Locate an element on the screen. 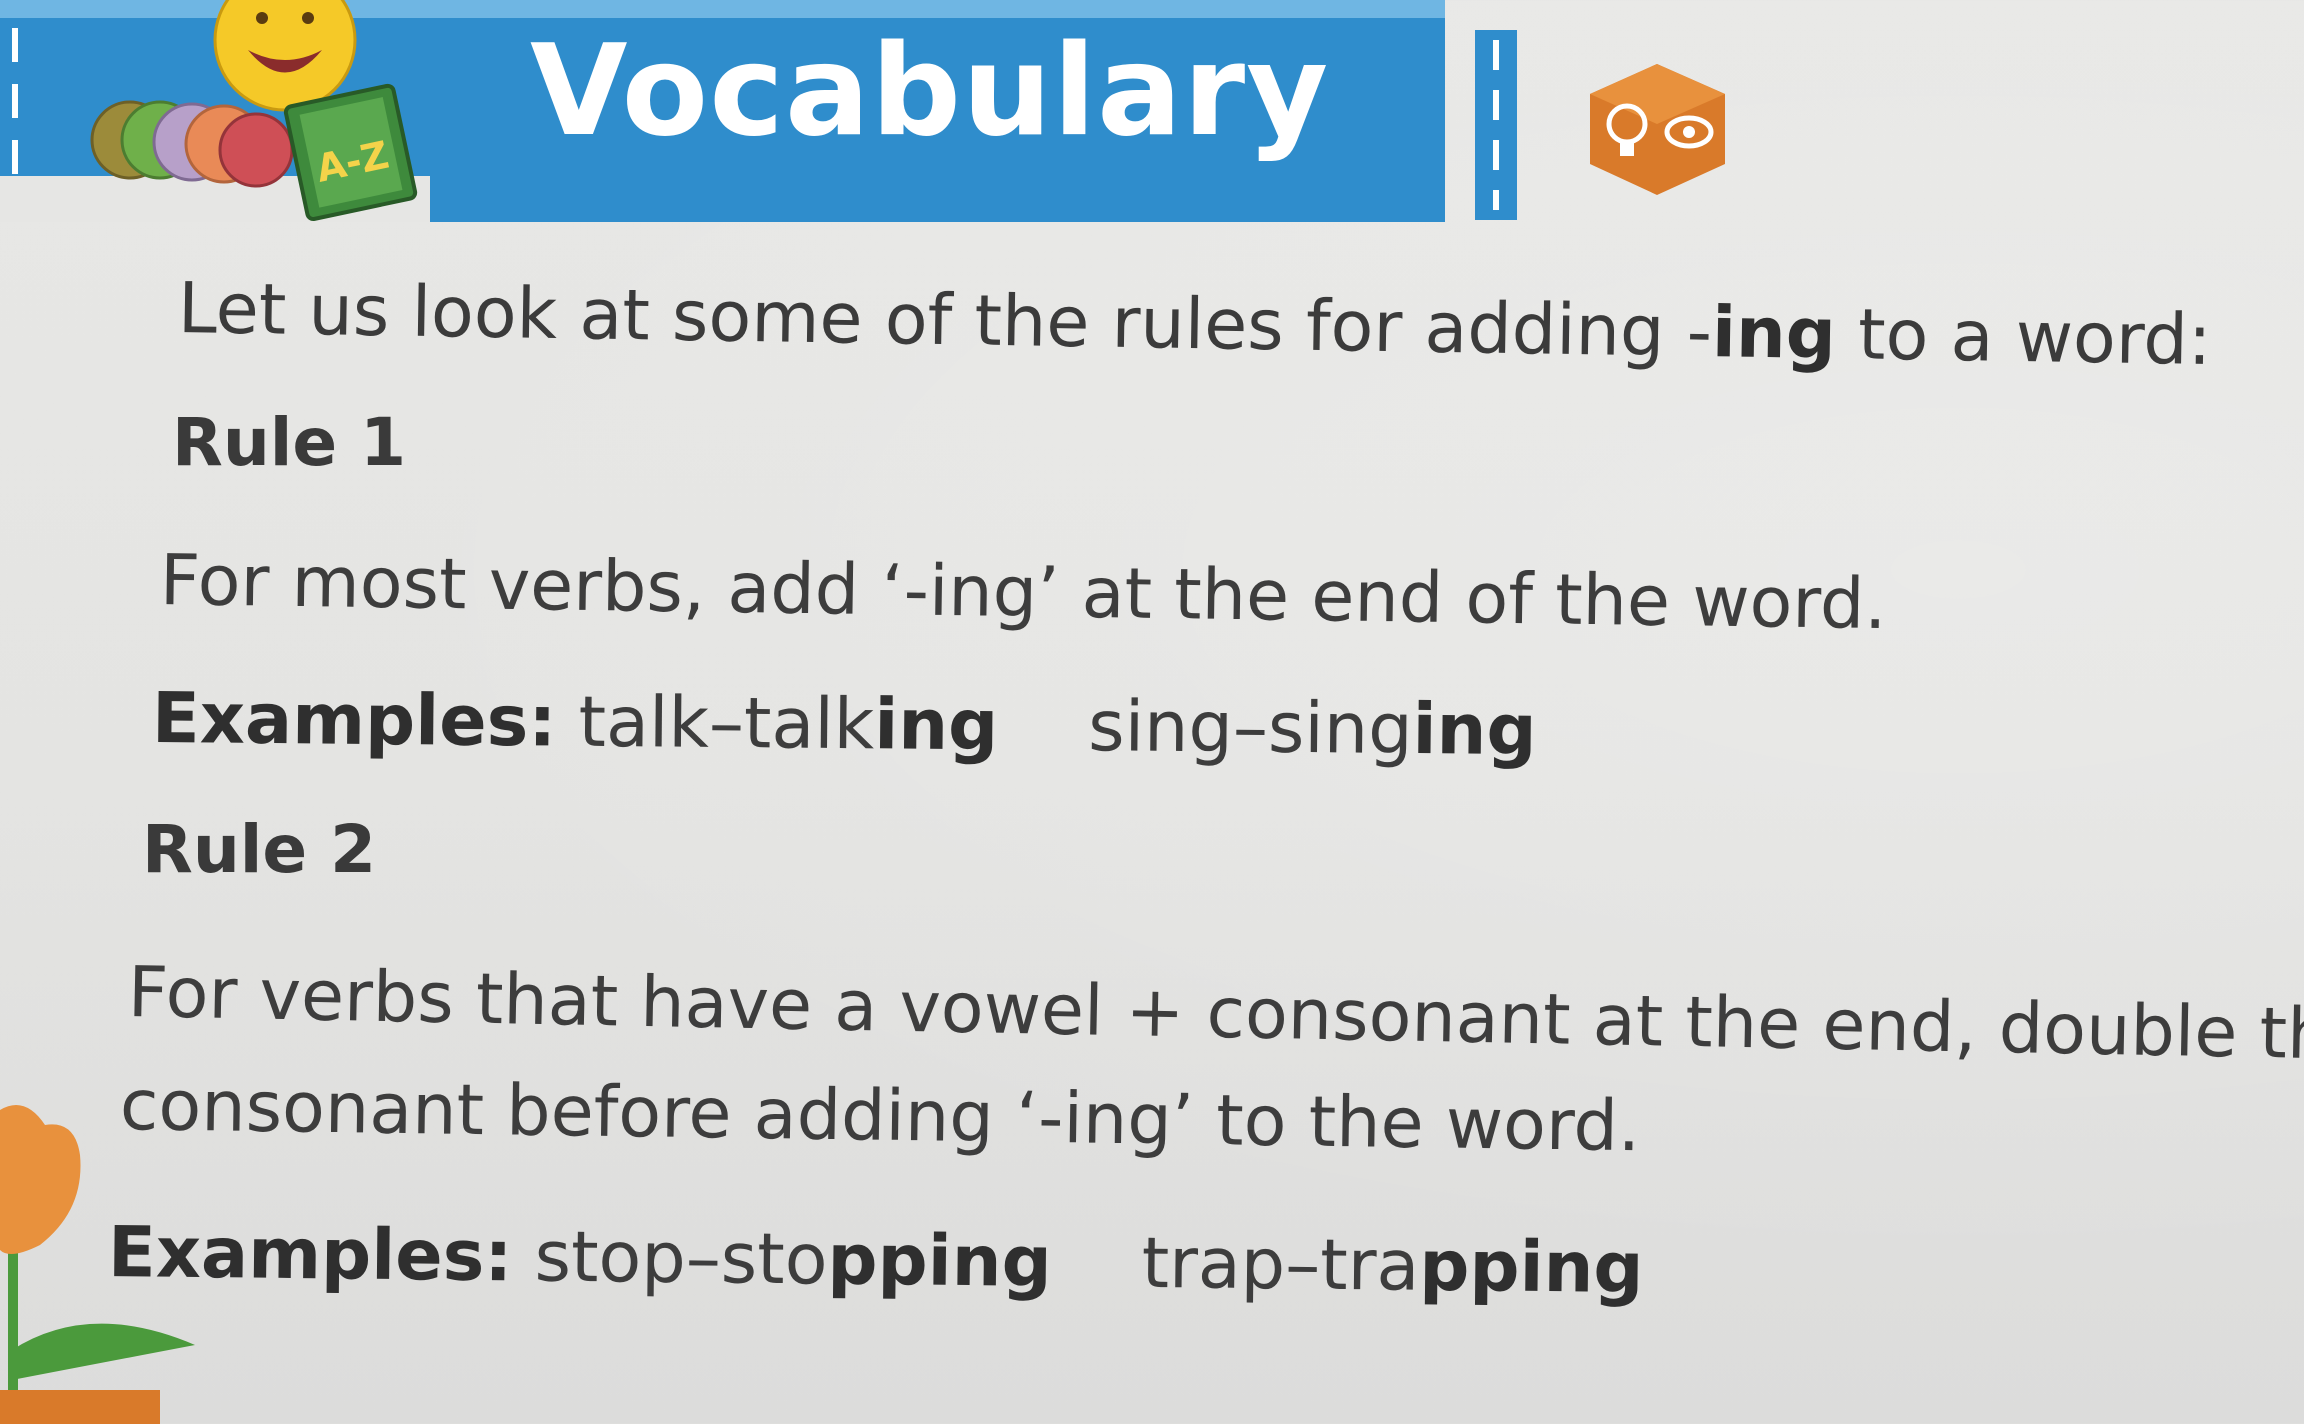 This screenshot has width=2304, height=1424. page-title: Vocabulary is located at coordinates (930, 90).